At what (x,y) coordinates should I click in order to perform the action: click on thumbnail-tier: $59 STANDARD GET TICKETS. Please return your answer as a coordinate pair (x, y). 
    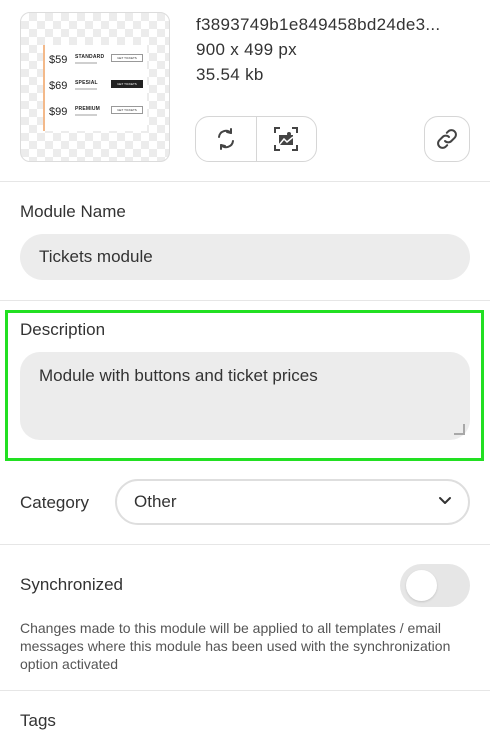
    Looking at the image, I should click on (97, 61).